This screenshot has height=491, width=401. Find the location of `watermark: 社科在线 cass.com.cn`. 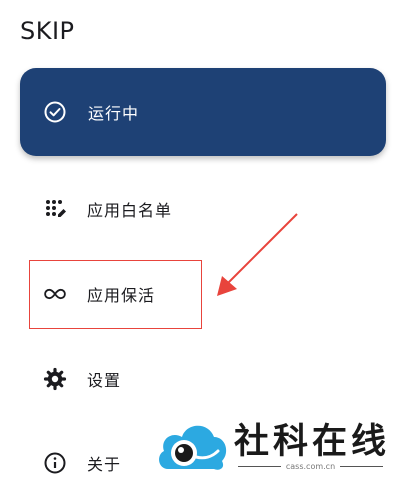

watermark: 社科在线 cass.com.cn is located at coordinates (275, 445).